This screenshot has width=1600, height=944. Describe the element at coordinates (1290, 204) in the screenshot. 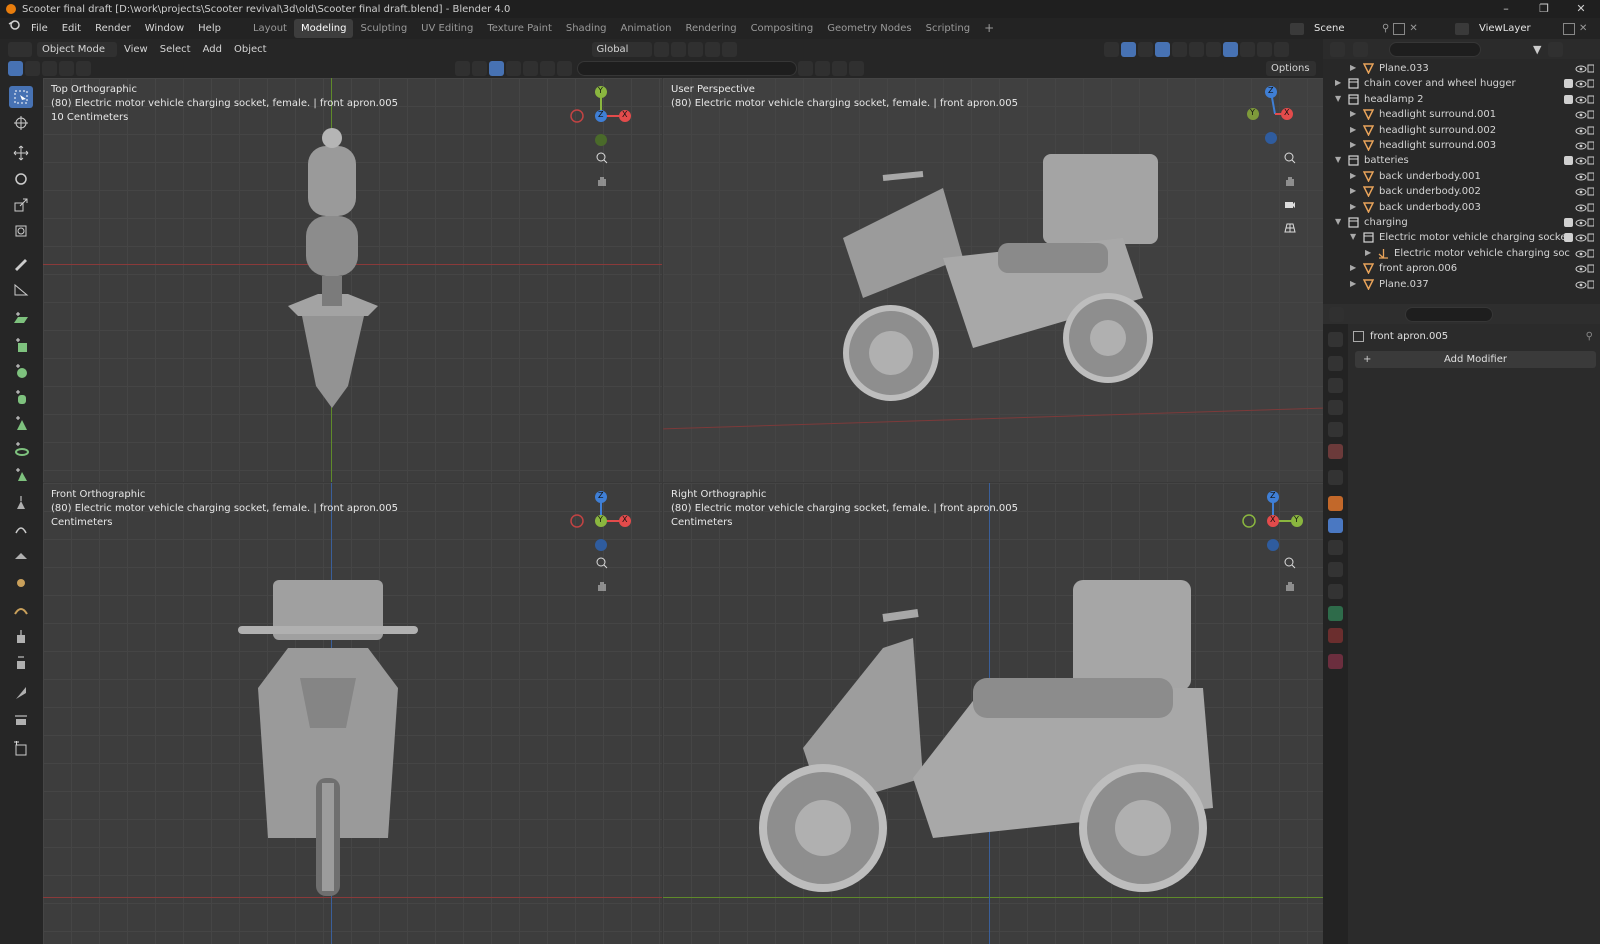

I see `camera-icon` at that location.